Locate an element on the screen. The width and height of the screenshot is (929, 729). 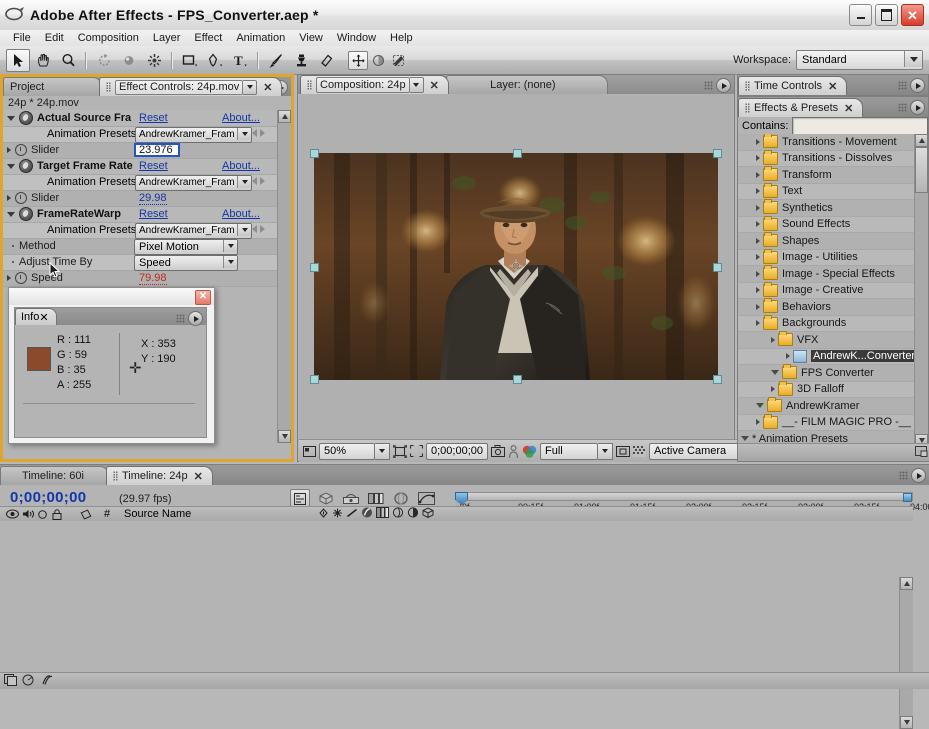
brush-tool is located at coordinates (276, 60).